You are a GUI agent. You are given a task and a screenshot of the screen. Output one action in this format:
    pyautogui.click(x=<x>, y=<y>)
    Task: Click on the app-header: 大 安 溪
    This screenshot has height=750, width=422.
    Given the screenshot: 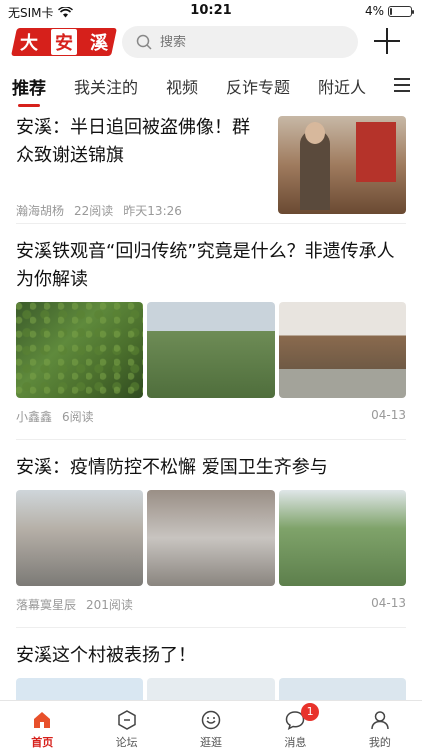 What is the action you would take?
    pyautogui.click(x=211, y=44)
    